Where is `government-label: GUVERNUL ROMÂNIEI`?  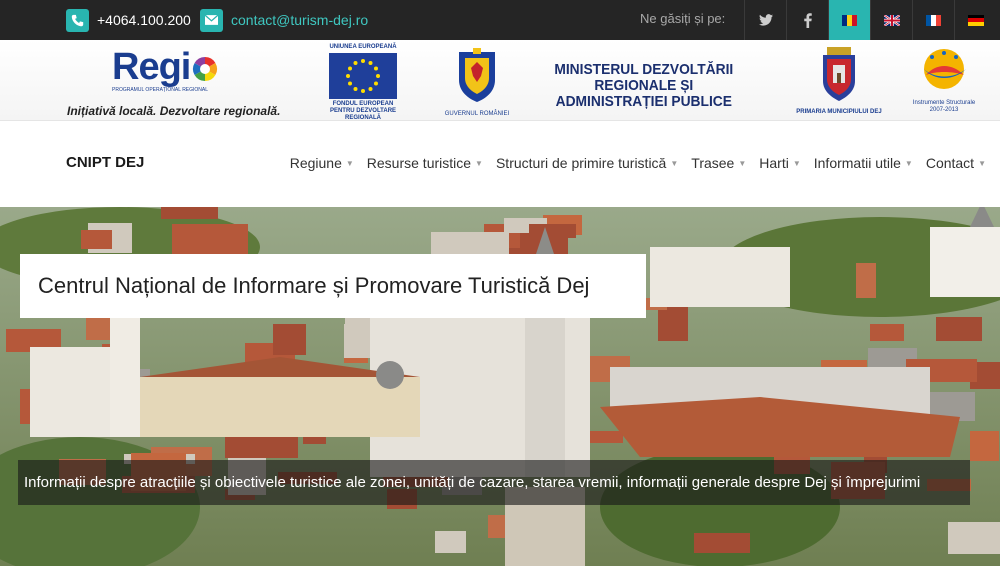
government-label: GUVERNUL ROMÂNIEI is located at coordinates (477, 114).